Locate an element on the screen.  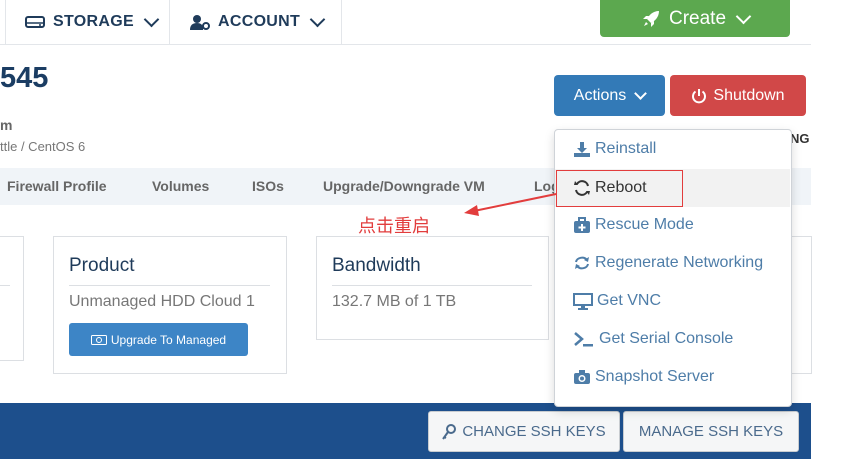
server-location-os: ttle / CentOS 6 is located at coordinates (43, 146).